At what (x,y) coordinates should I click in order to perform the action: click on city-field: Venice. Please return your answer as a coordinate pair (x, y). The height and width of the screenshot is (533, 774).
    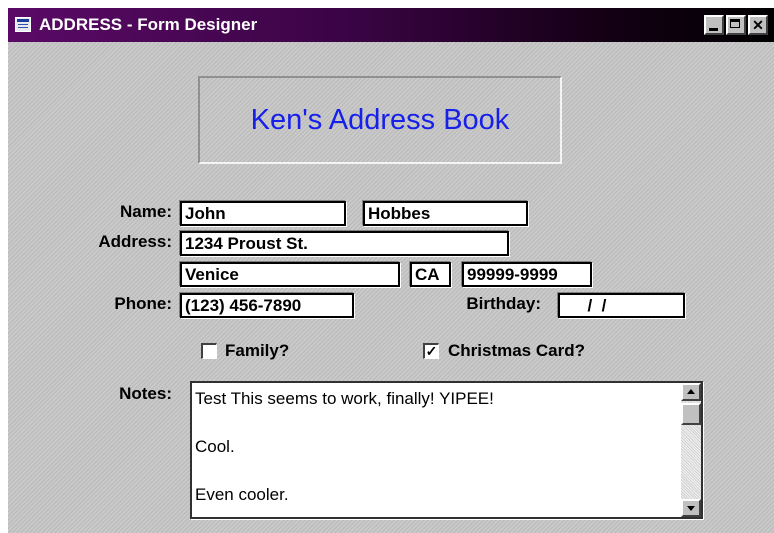
    Looking at the image, I should click on (290, 274).